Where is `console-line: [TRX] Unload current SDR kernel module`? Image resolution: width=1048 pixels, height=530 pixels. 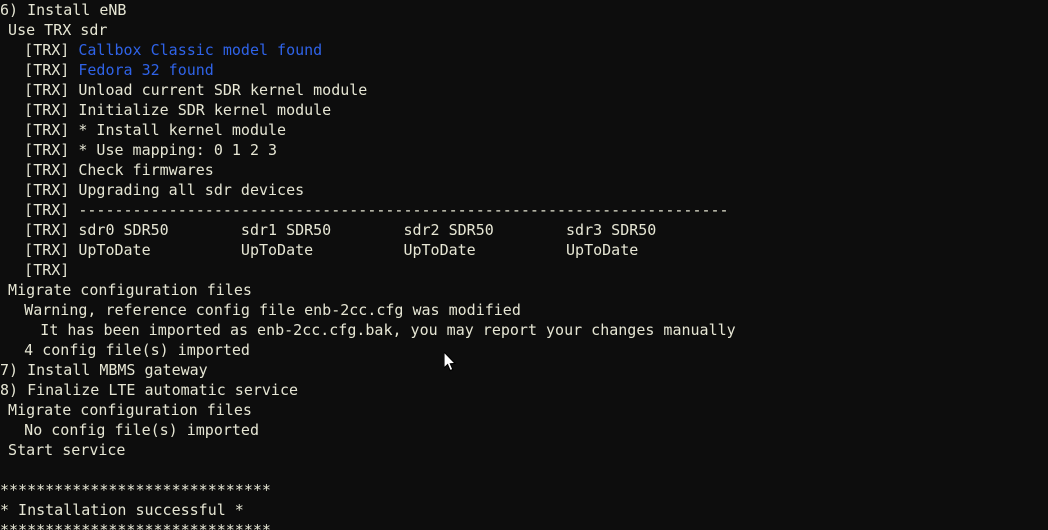 console-line: [TRX] Unload current SDR kernel module is located at coordinates (524, 90).